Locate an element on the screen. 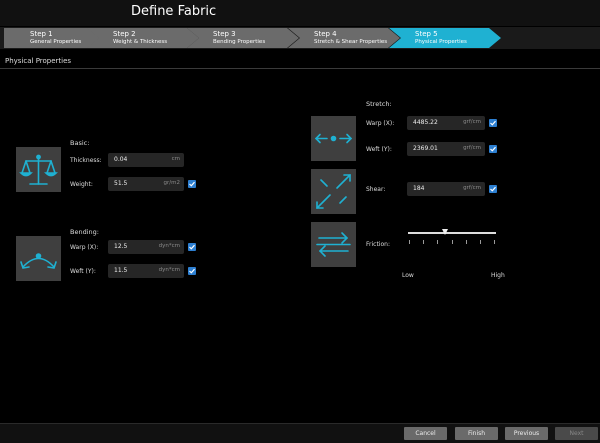 This screenshot has width=600, height=443. bending-weft-value: 11.5 is located at coordinates (121, 270).